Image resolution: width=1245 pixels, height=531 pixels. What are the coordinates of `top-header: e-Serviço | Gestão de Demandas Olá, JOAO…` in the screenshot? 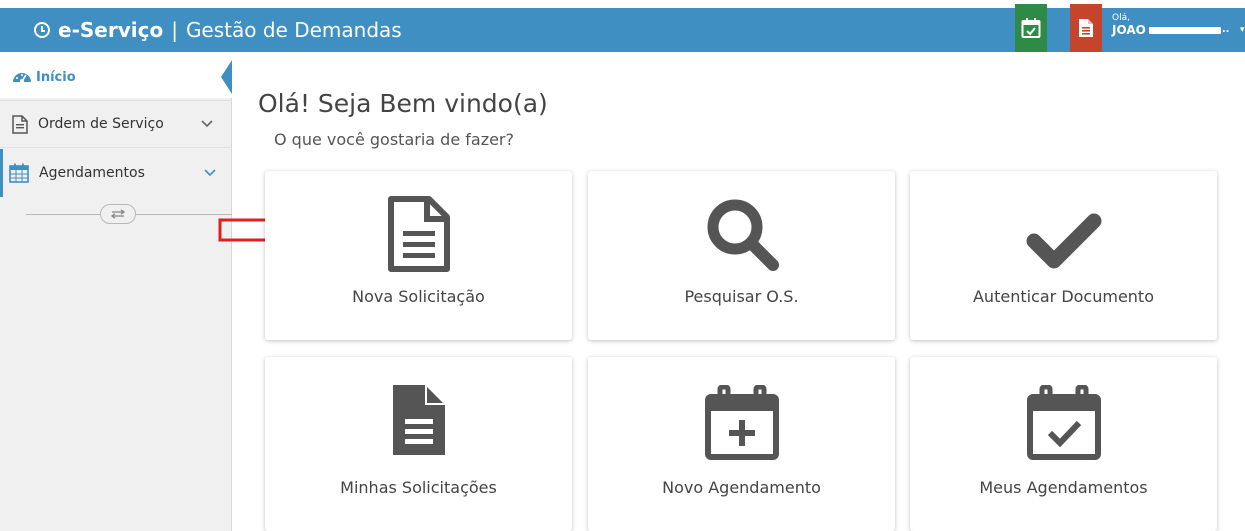 It's located at (622, 28).